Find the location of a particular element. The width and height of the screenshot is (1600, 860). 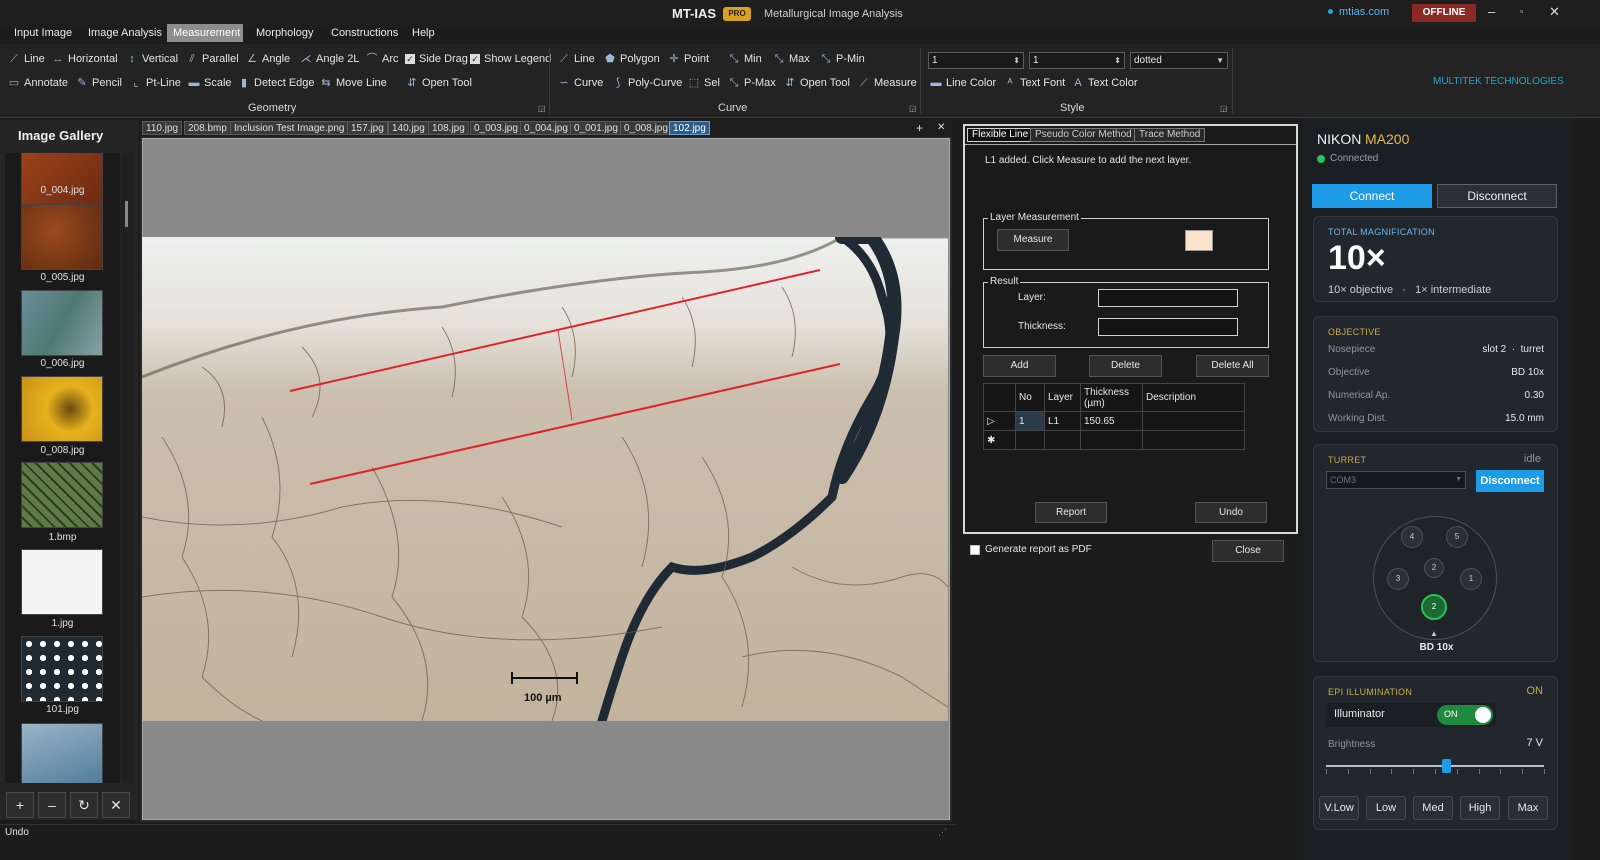

table-new-row: ✱ is located at coordinates (1114, 440).